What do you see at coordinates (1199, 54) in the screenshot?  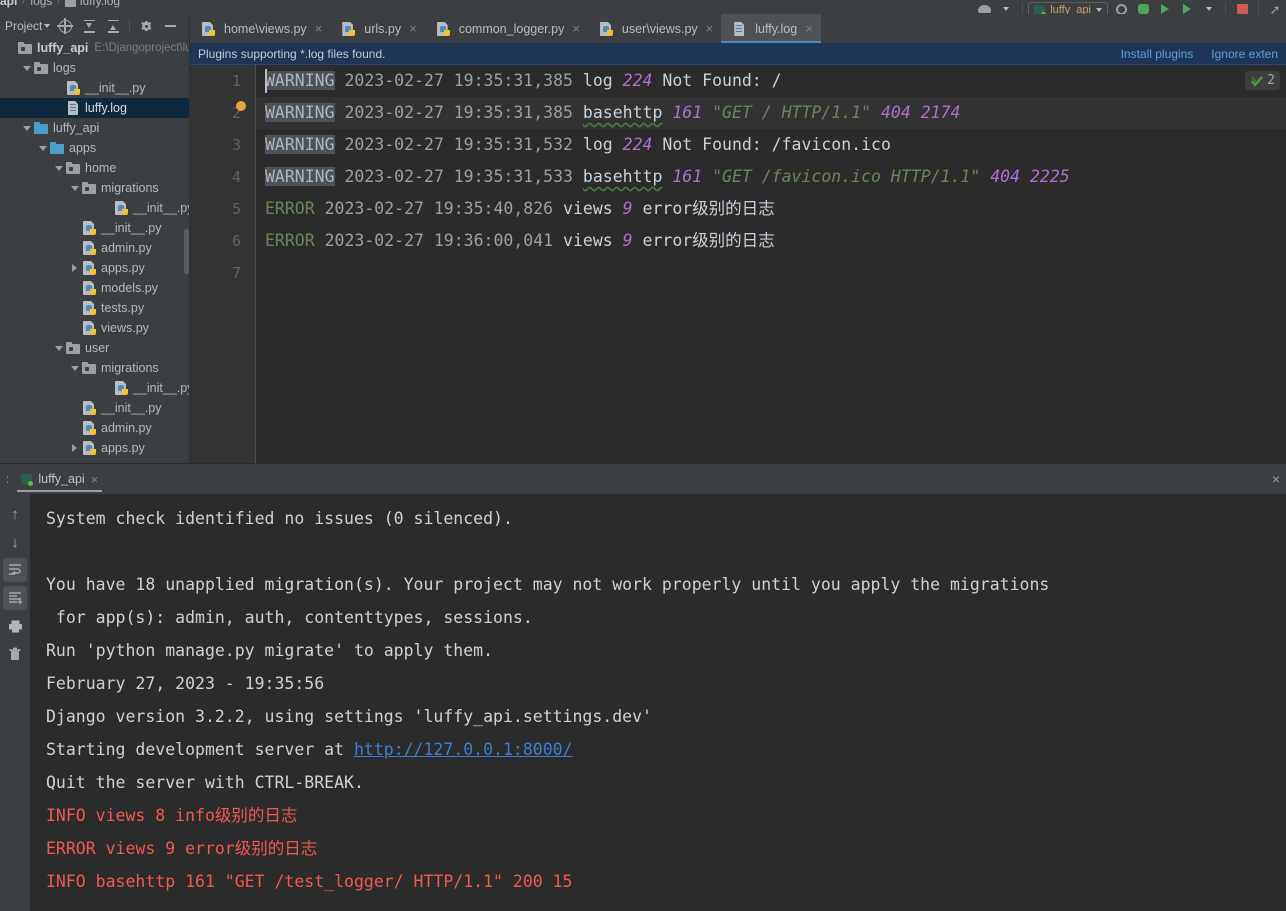 I see `notification-links: Install plugins Ignore exten` at bounding box center [1199, 54].